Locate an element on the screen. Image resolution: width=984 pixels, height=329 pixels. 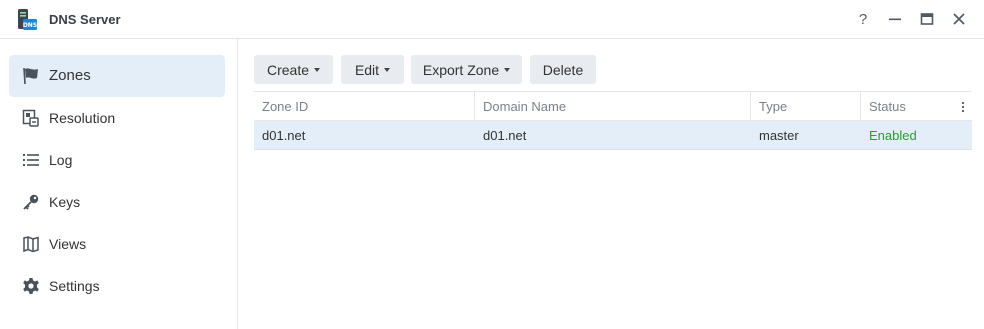
create-button: Create is located at coordinates (293, 69).